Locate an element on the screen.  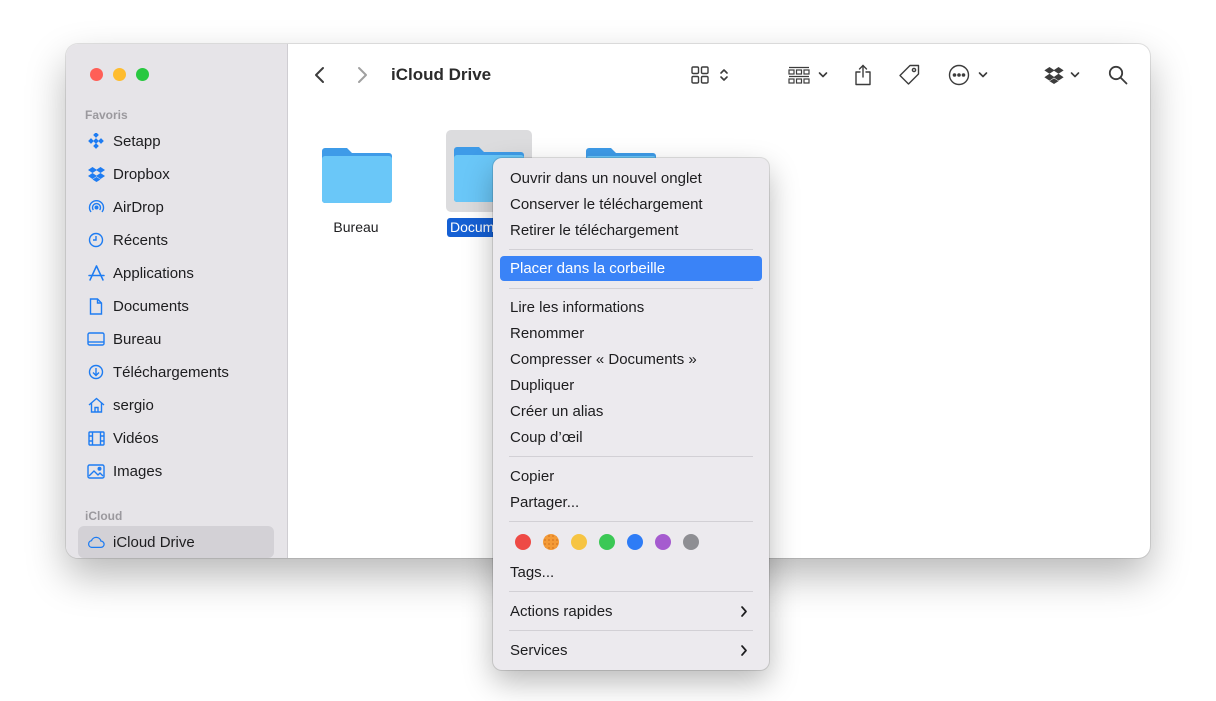
sidebar-item-documents: Documents is located at coordinates (176, 306).